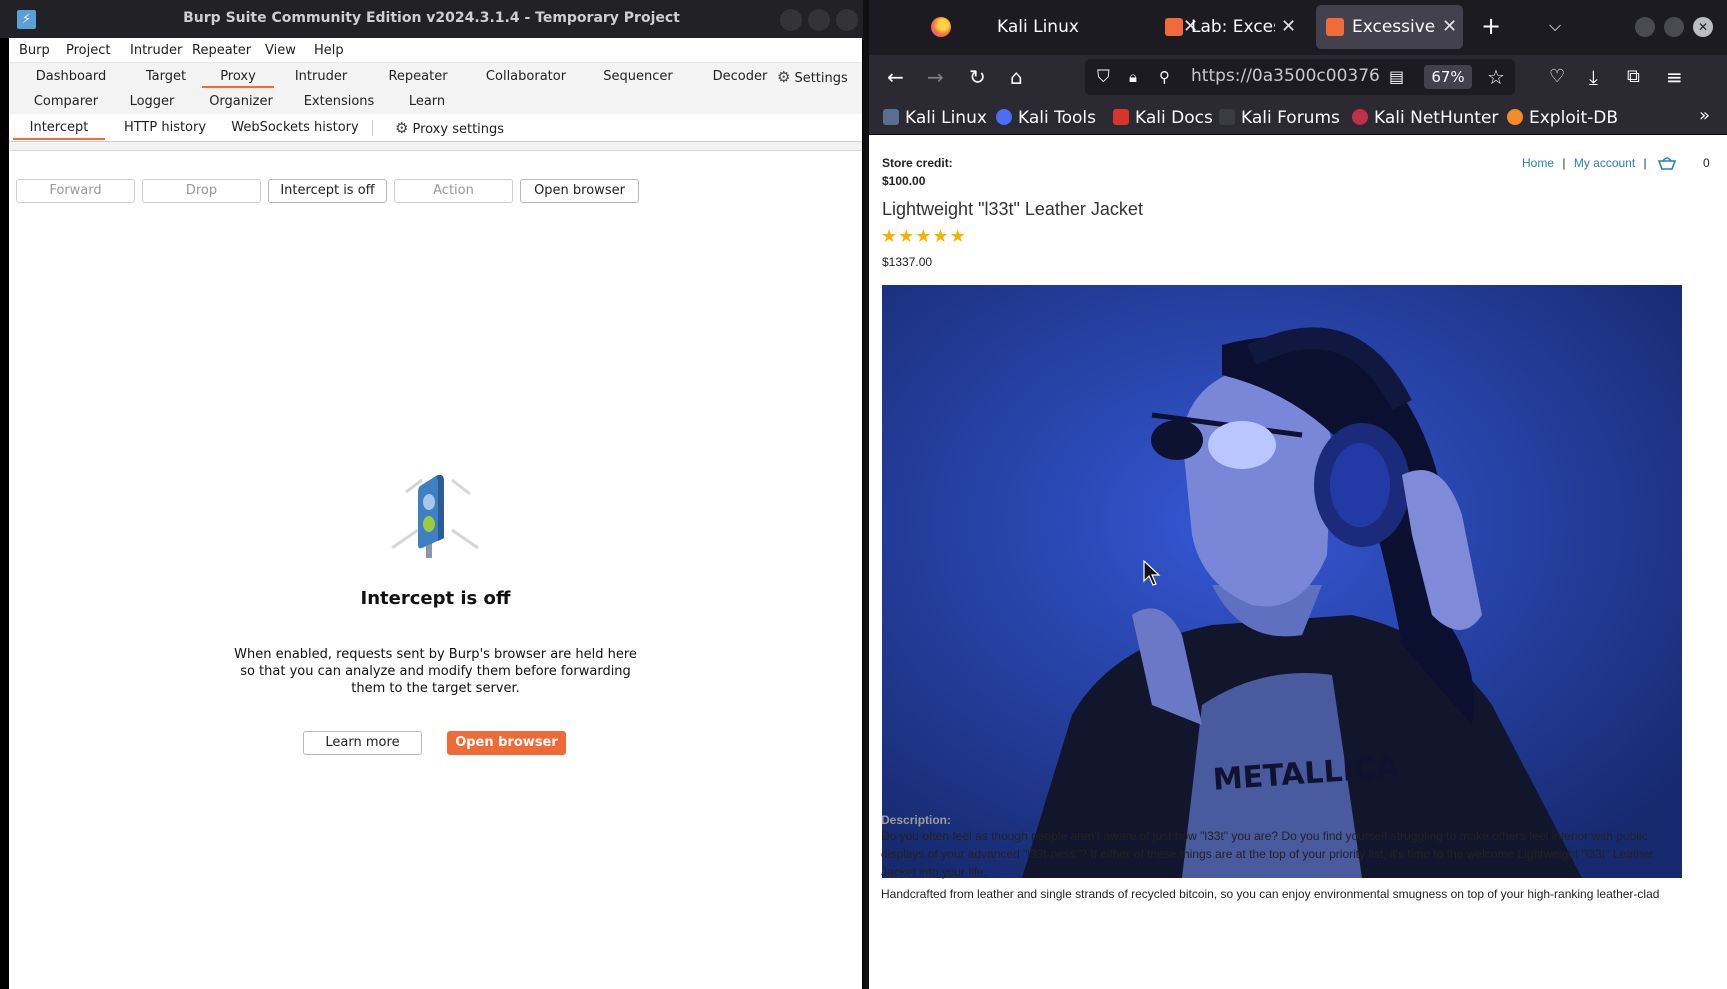  I want to click on bookmark-exploit-db: Exploit-DB, so click(1562, 118).